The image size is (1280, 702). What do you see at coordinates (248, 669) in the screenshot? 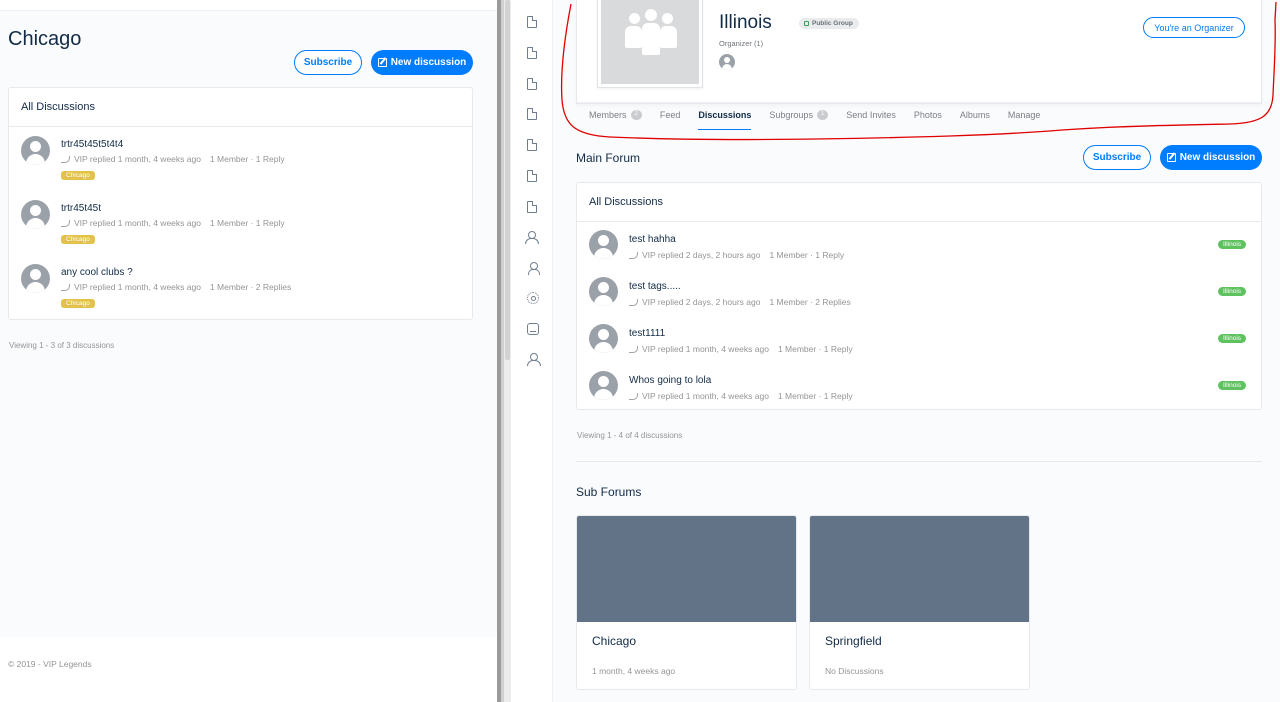
I see `footer: © 2019 - VIP Legends` at bounding box center [248, 669].